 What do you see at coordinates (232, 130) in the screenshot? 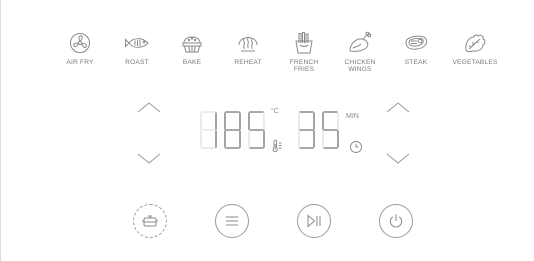
I see `temperature-display` at bounding box center [232, 130].